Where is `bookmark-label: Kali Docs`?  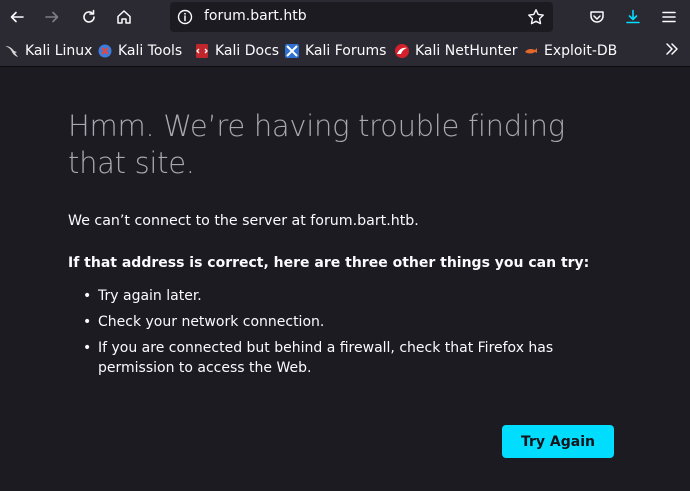 bookmark-label: Kali Docs is located at coordinates (247, 51).